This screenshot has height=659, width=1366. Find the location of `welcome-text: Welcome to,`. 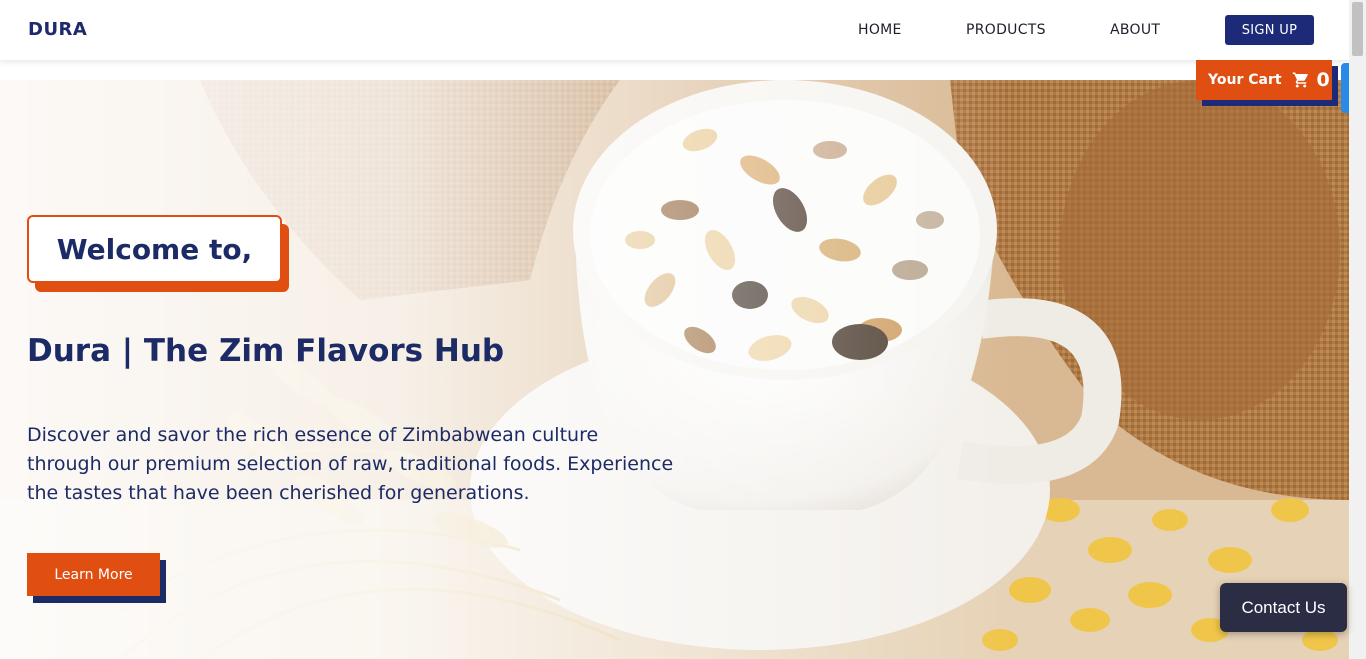

welcome-text: Welcome to, is located at coordinates (154, 249).